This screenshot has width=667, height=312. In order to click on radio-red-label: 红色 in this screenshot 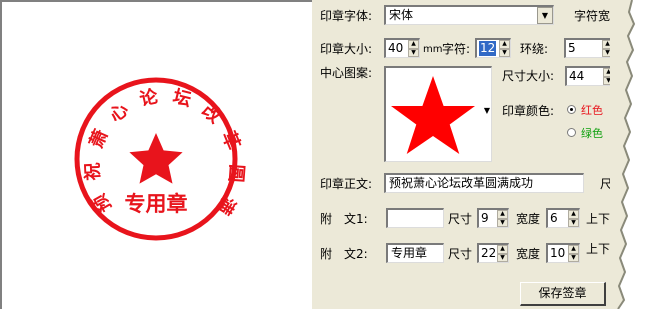, I will do `click(592, 110)`.